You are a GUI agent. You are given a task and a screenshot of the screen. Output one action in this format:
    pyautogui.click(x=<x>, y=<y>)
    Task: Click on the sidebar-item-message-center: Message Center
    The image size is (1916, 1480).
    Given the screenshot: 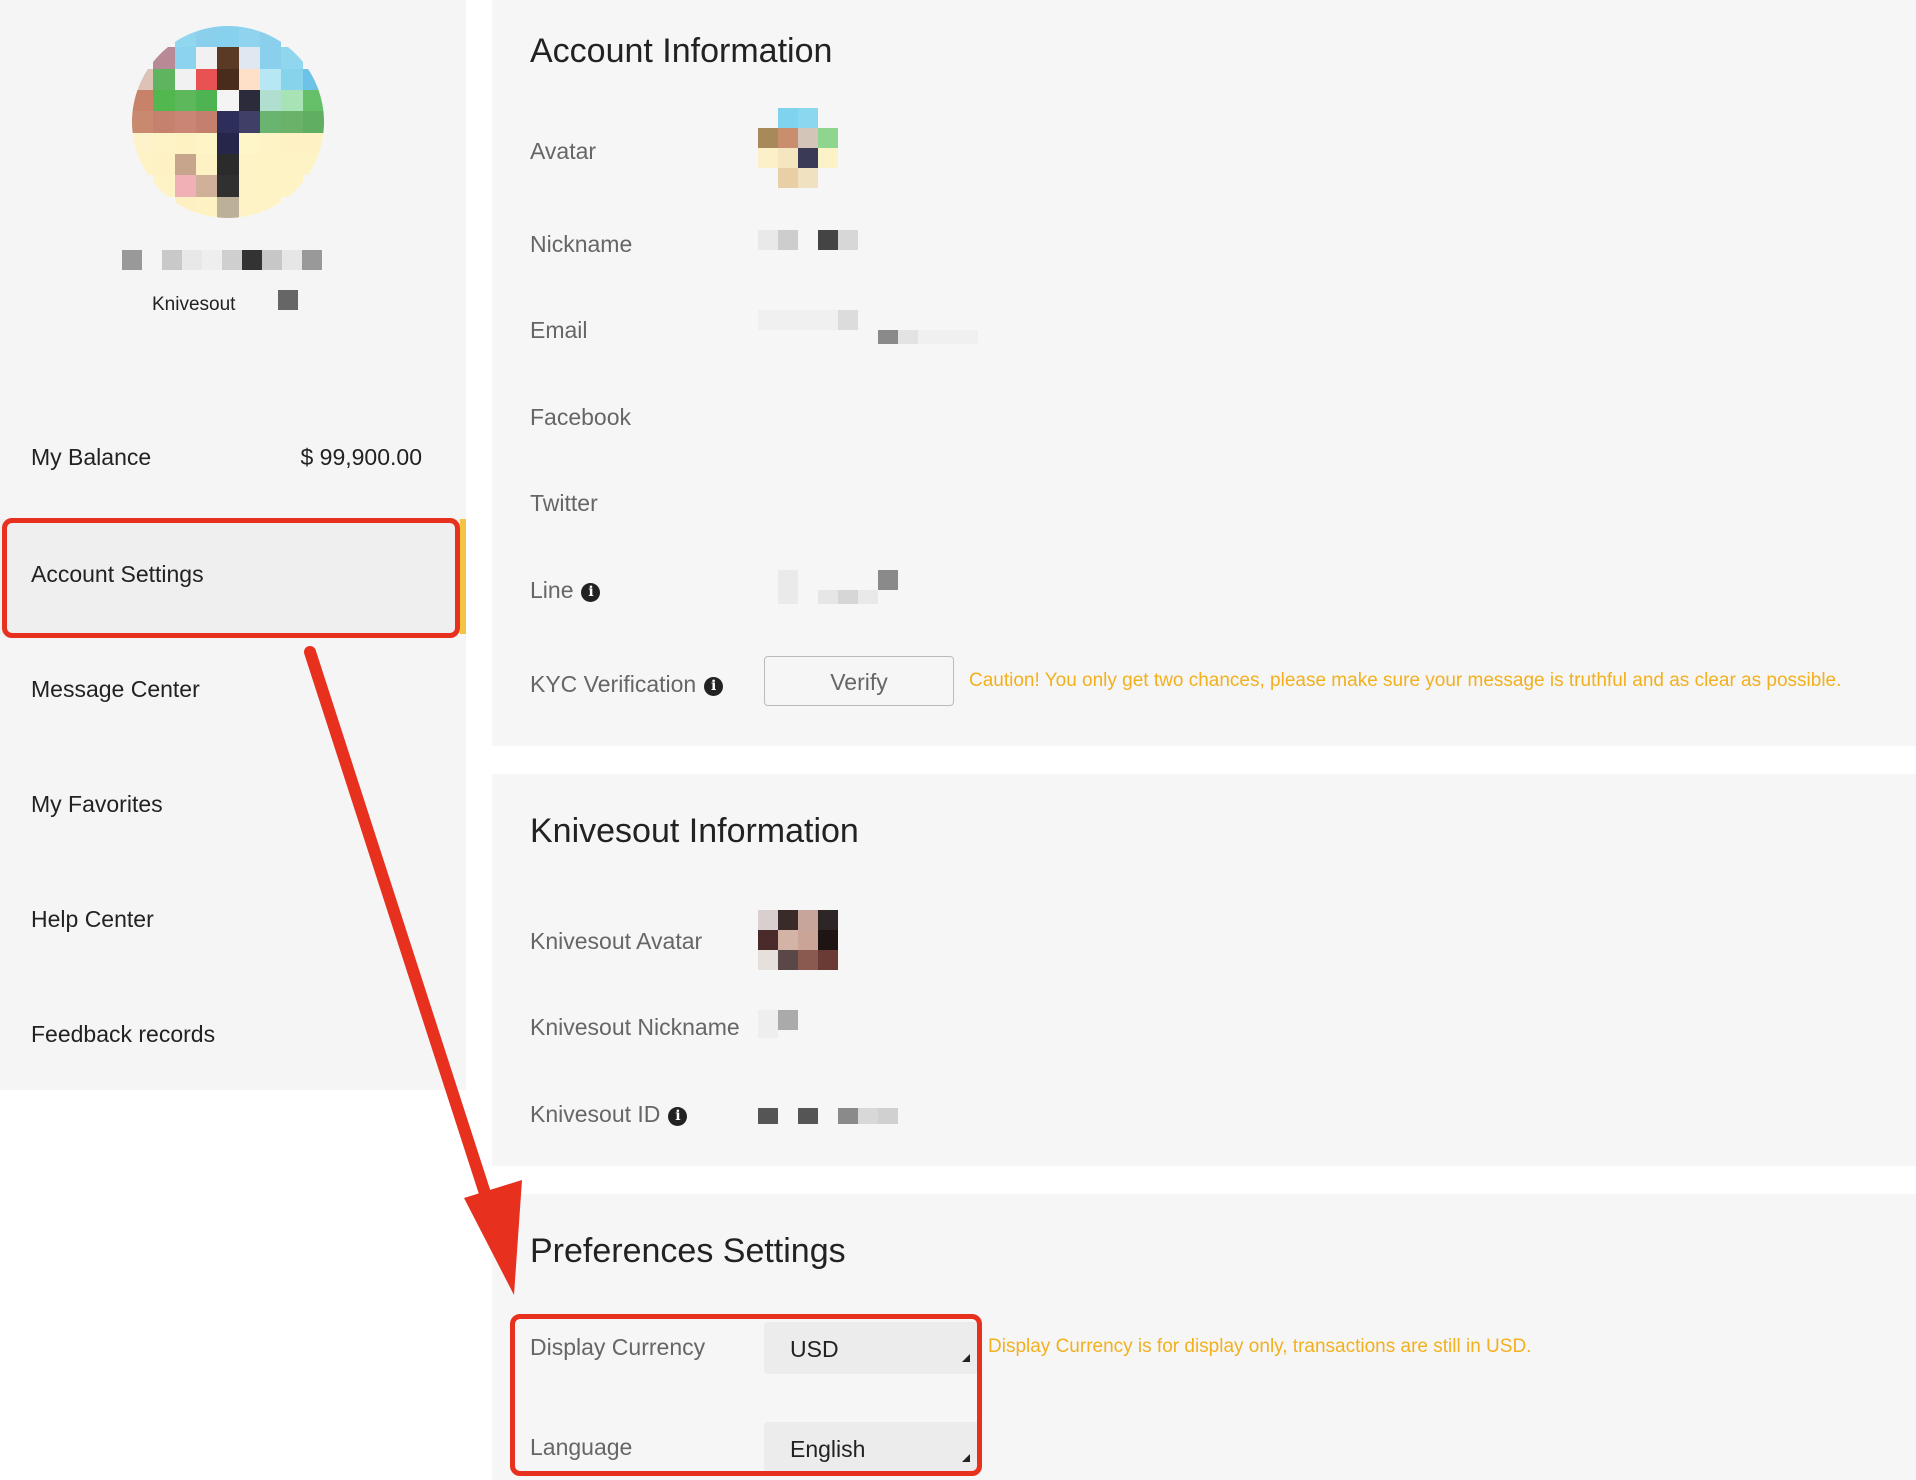 What is the action you would take?
    pyautogui.click(x=233, y=691)
    